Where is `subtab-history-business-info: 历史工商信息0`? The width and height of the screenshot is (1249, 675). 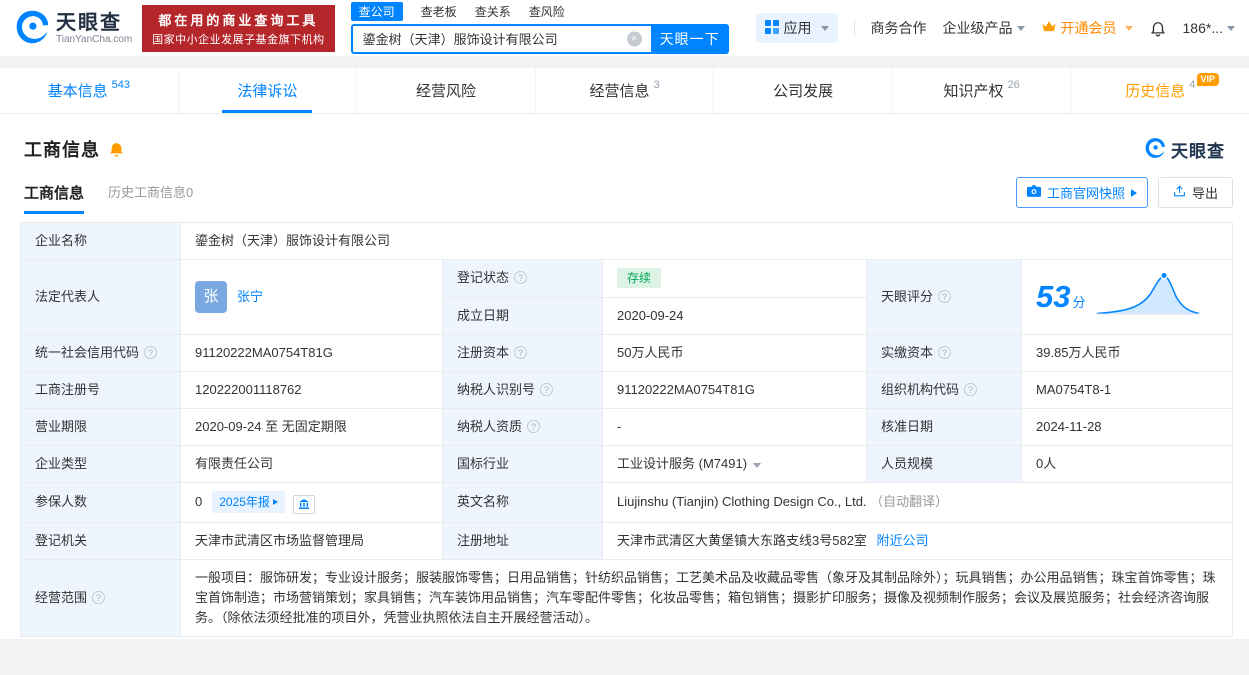 subtab-history-business-info: 历史工商信息0 is located at coordinates (150, 198).